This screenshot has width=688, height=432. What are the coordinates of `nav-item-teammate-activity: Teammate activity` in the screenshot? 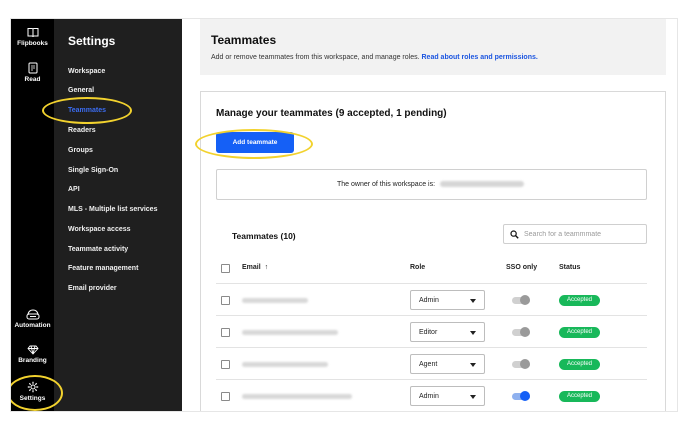 It's located at (98, 249).